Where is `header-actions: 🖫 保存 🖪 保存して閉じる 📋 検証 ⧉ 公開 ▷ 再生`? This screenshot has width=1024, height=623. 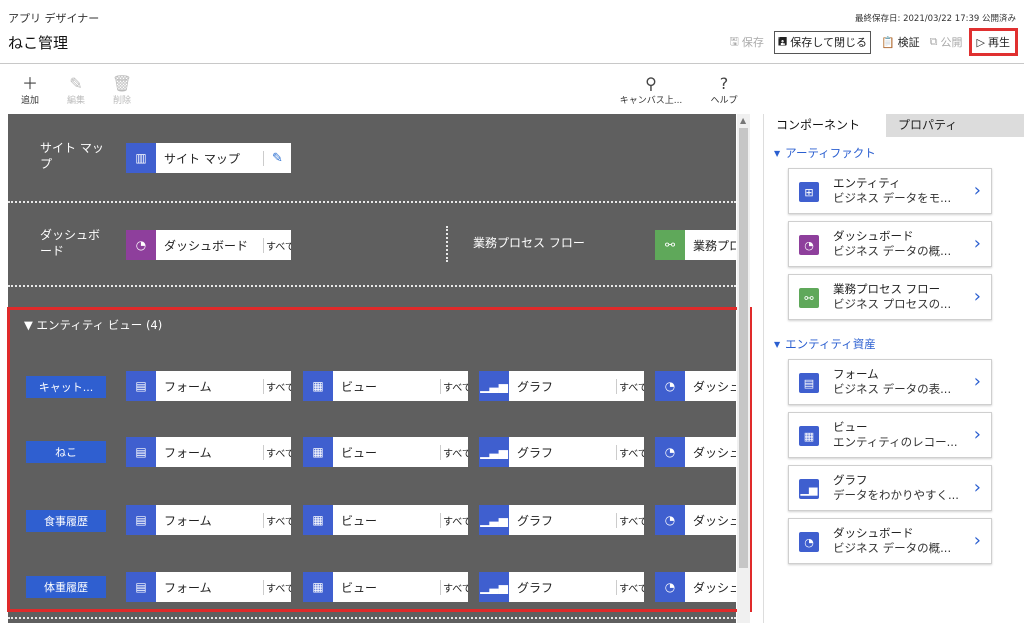 header-actions: 🖫 保存 🖪 保存して閉じる 📋 検証 ⧉ 公開 ▷ 再生 is located at coordinates (874, 42).